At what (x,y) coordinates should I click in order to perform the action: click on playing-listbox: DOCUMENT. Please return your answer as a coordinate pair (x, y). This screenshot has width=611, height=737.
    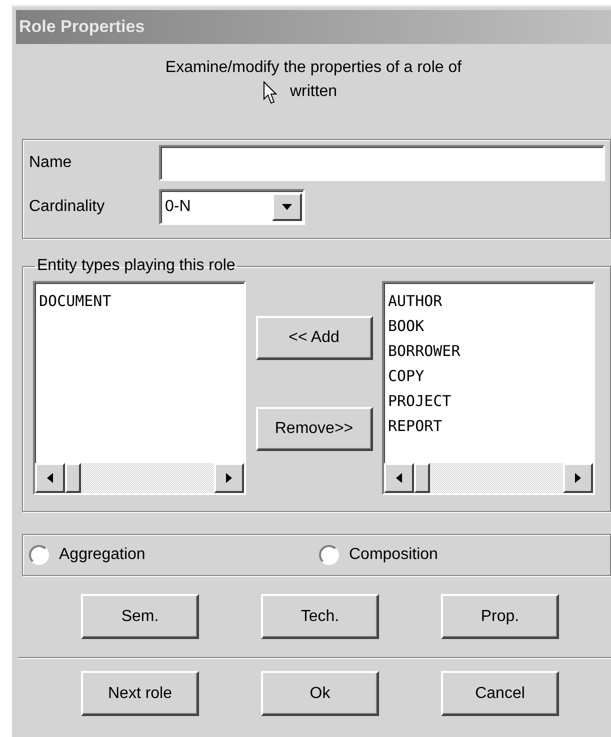
    Looking at the image, I should click on (139, 388).